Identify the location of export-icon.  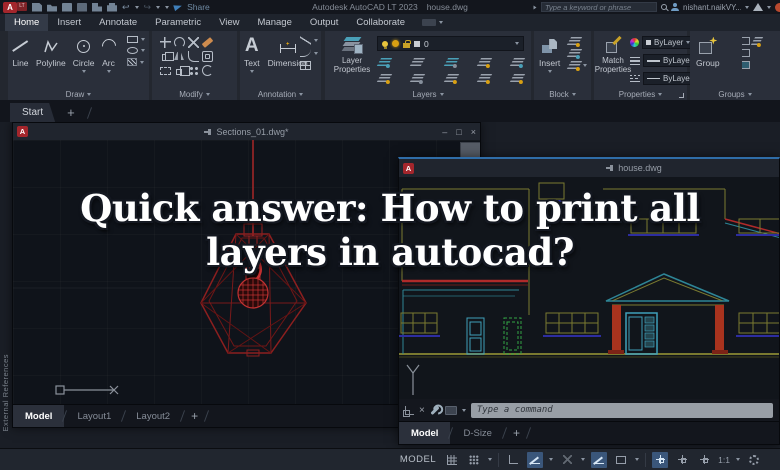
(97, 7).